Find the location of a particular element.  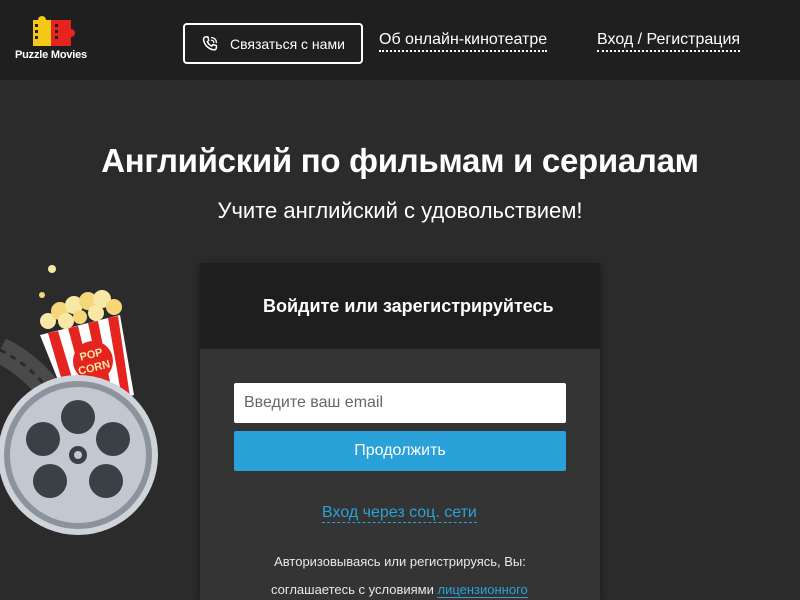

terms-text-line-2: соглашаетесь с условиями лицензионного is located at coordinates (399, 590).